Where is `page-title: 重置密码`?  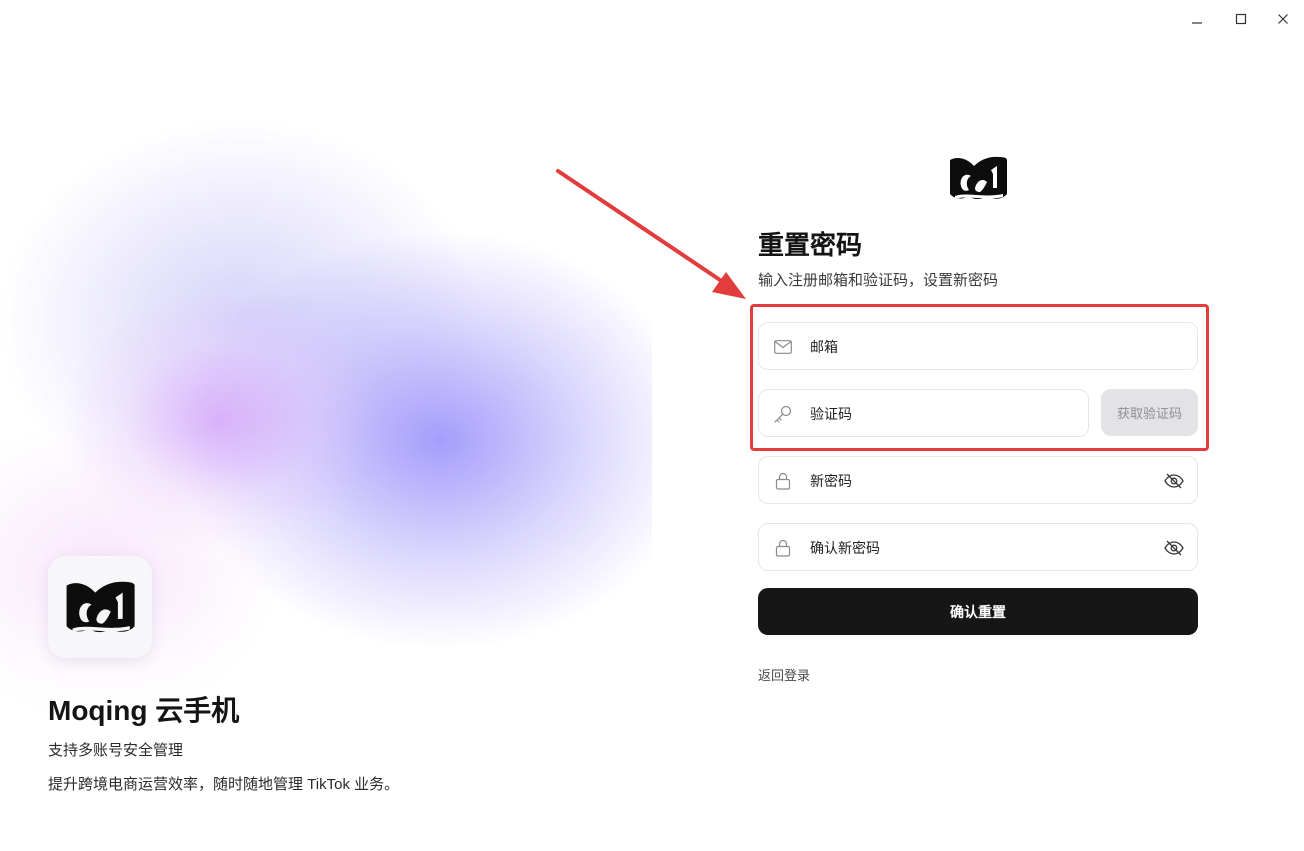 page-title: 重置密码 is located at coordinates (810, 245).